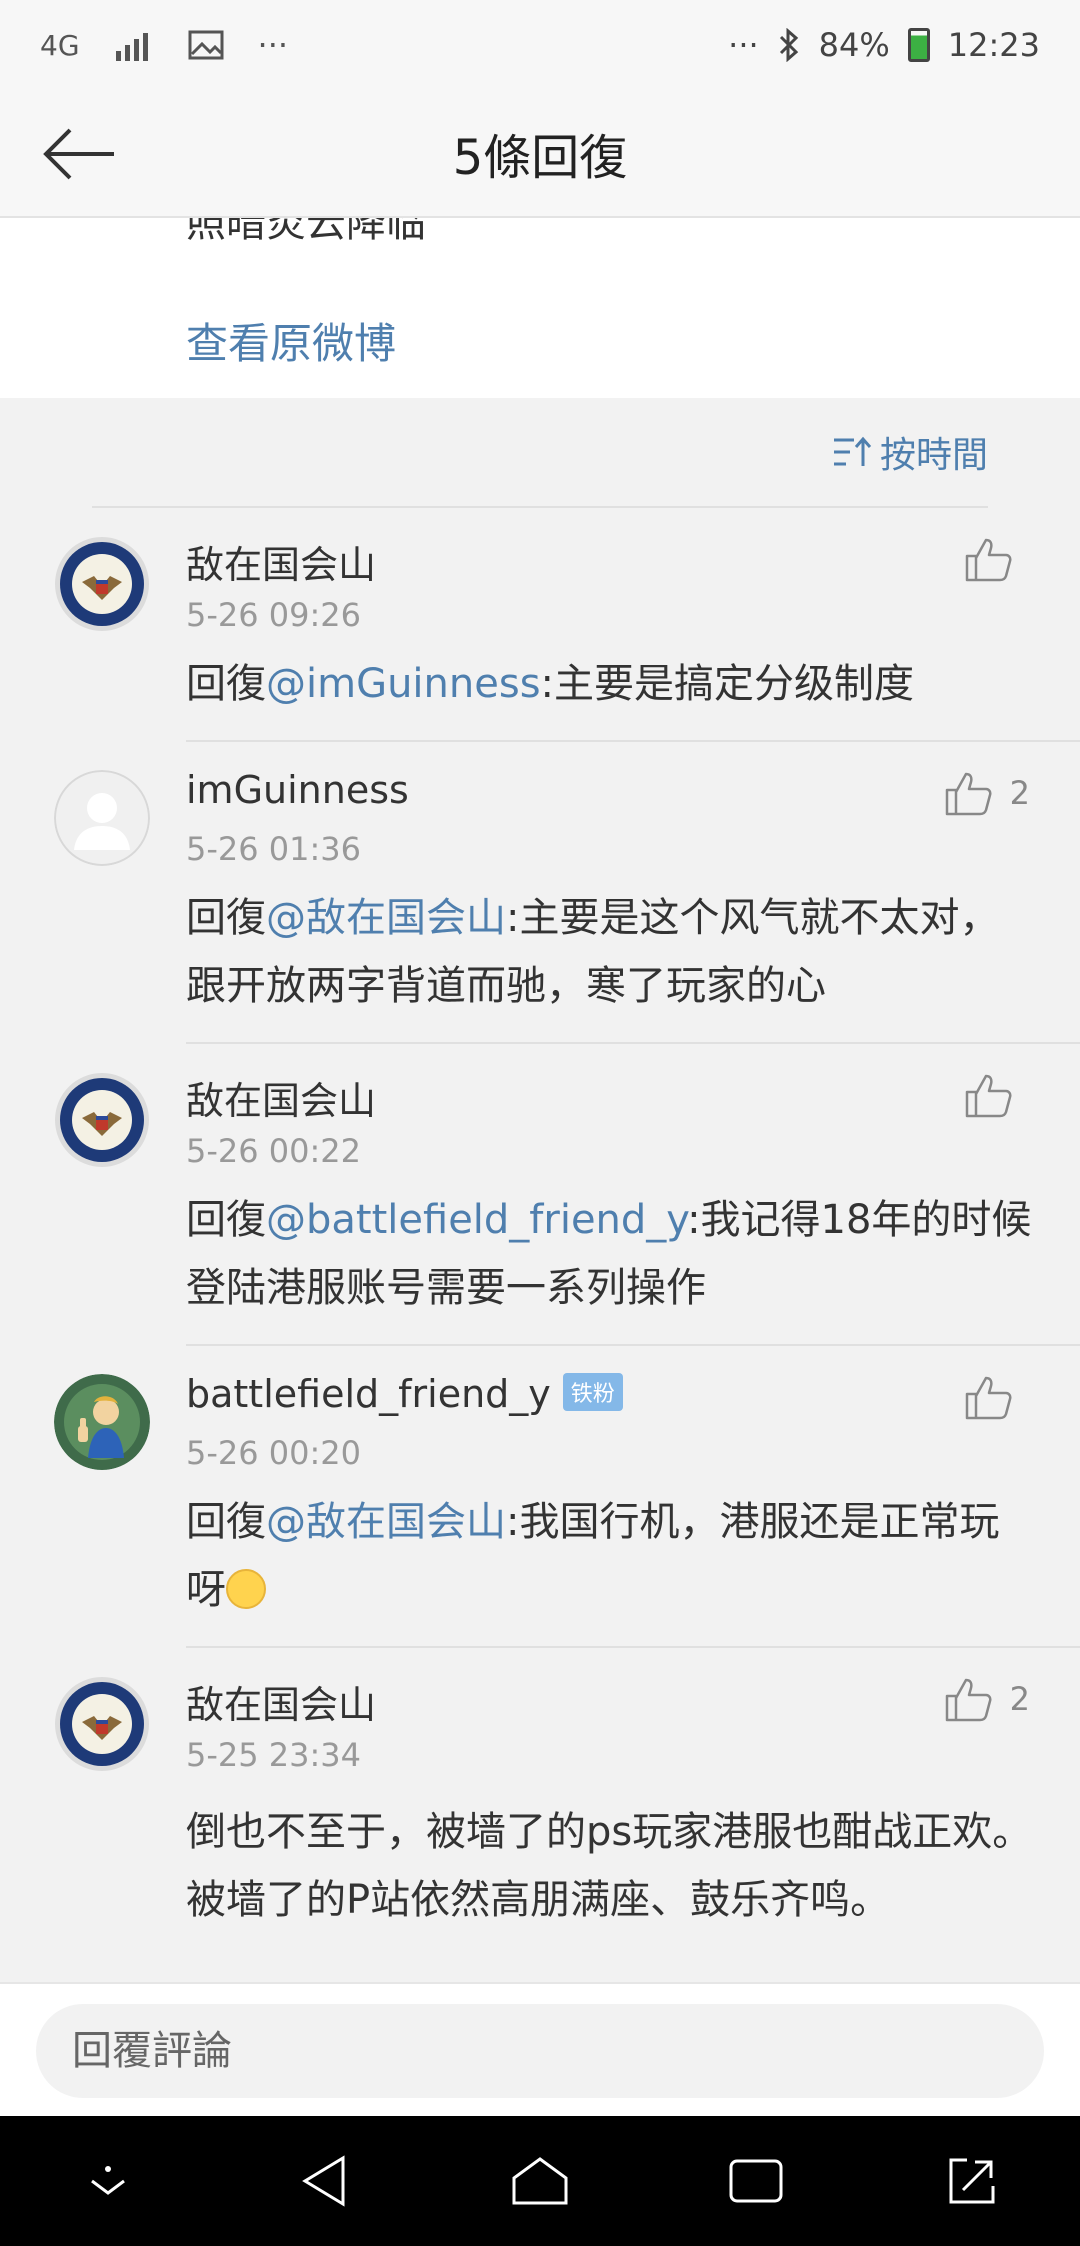  Describe the element at coordinates (274, 1755) in the screenshot. I see `comment-time: 5-25 23:34` at that location.